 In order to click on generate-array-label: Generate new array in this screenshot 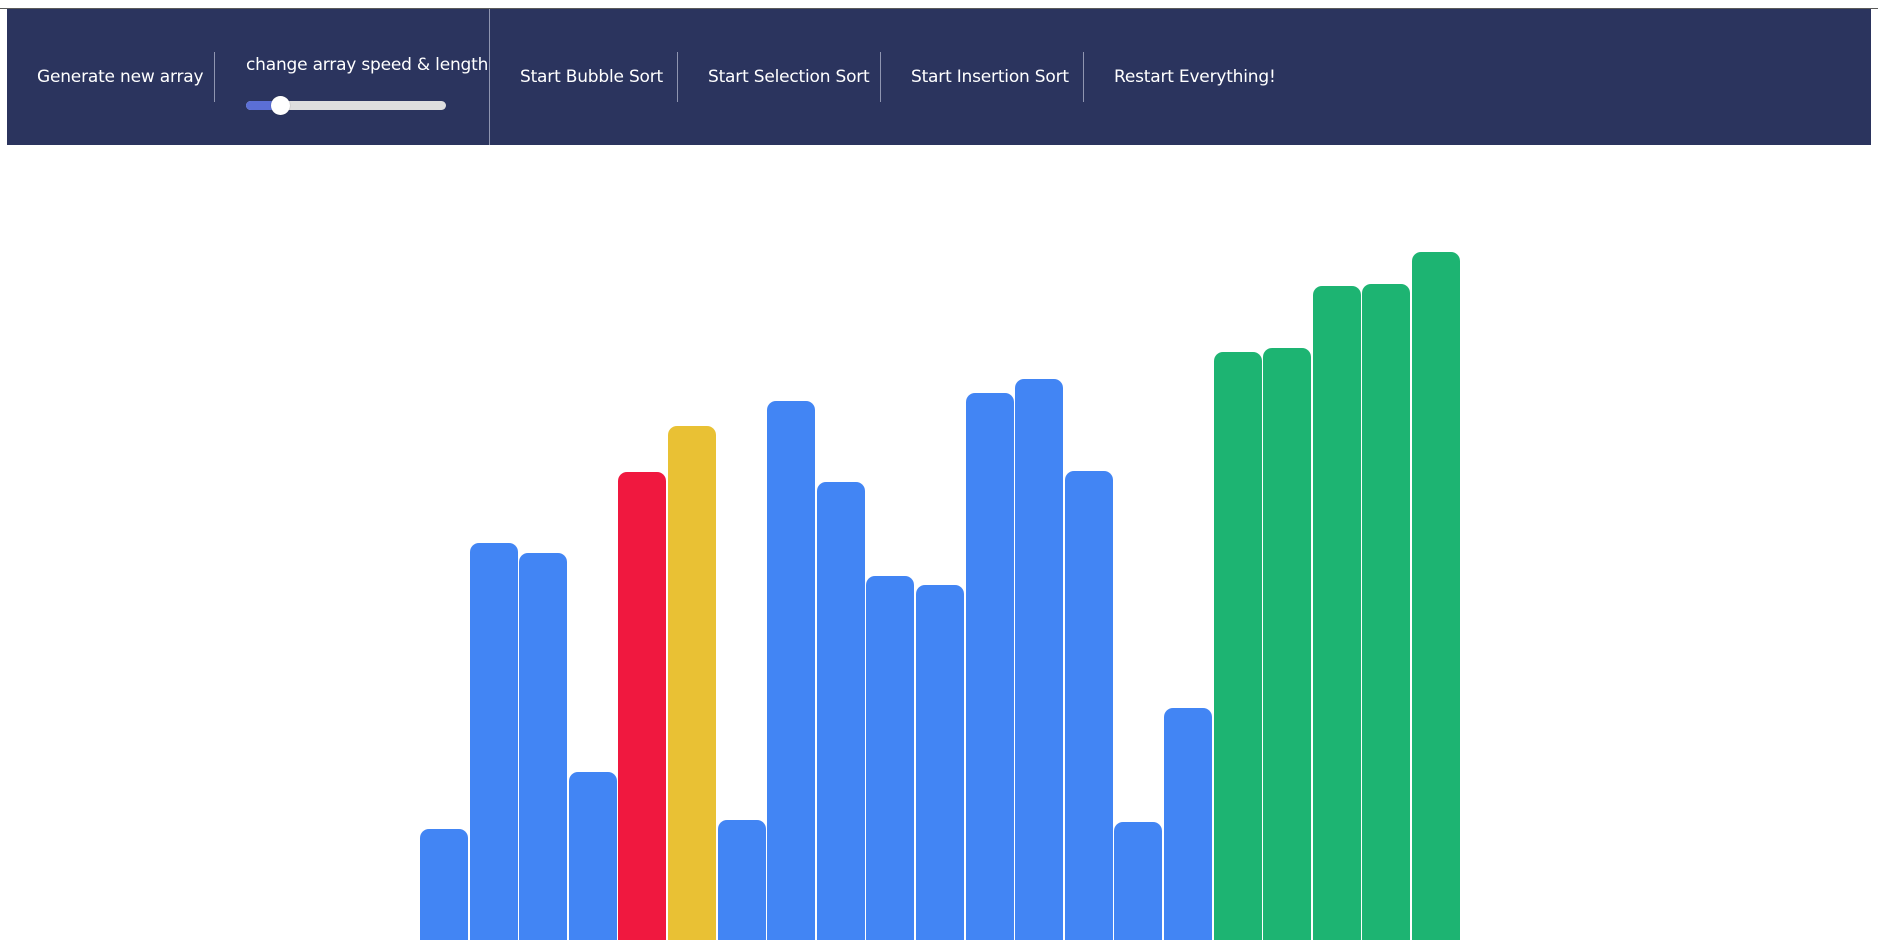, I will do `click(120, 77)`.